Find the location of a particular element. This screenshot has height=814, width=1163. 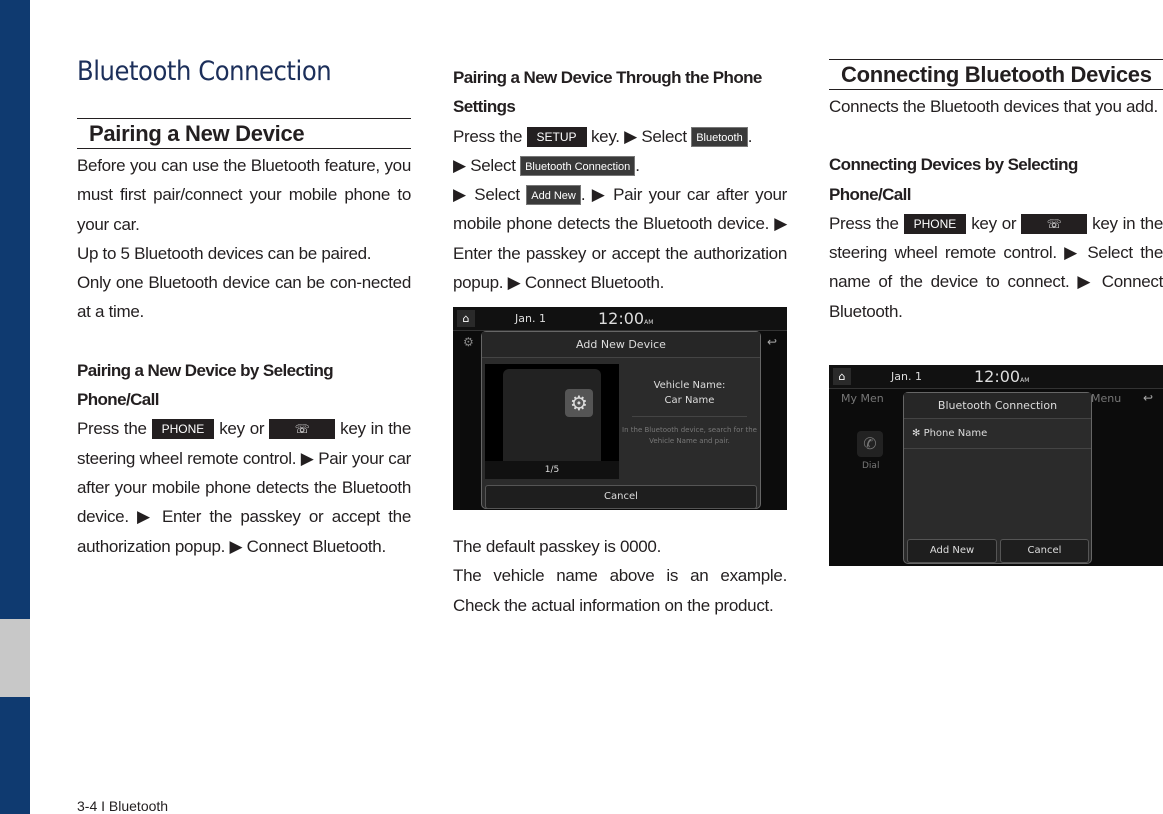

section-heading: Pairing a New Device is located at coordinates (244, 133).